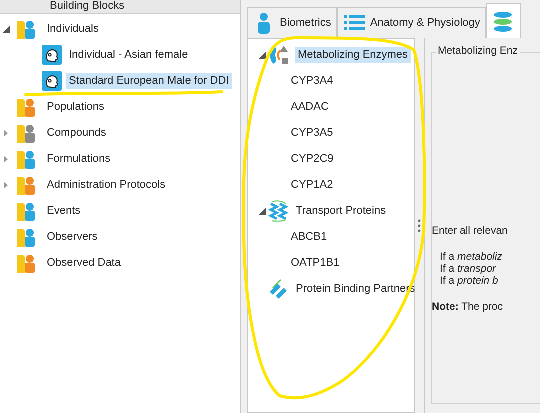 The image size is (540, 413). I want to click on tab: Anatomy & Physiology, so click(411, 22).